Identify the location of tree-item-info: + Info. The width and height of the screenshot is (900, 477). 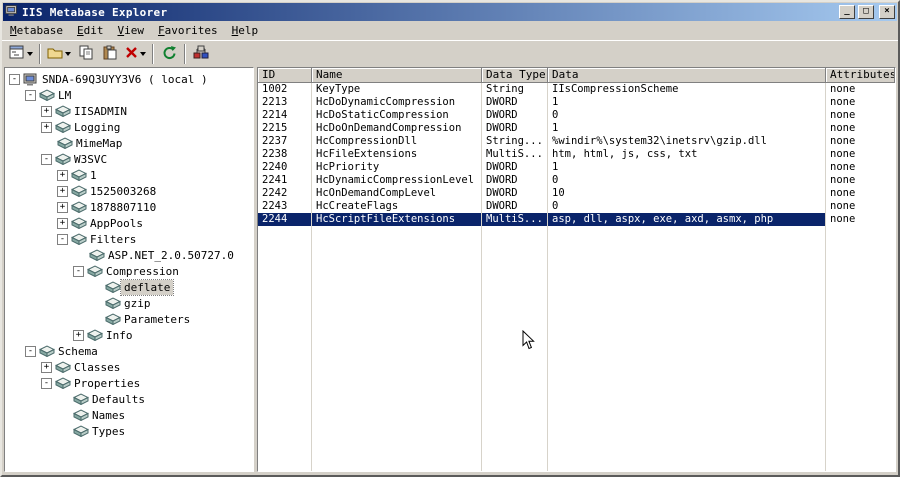
(129, 335).